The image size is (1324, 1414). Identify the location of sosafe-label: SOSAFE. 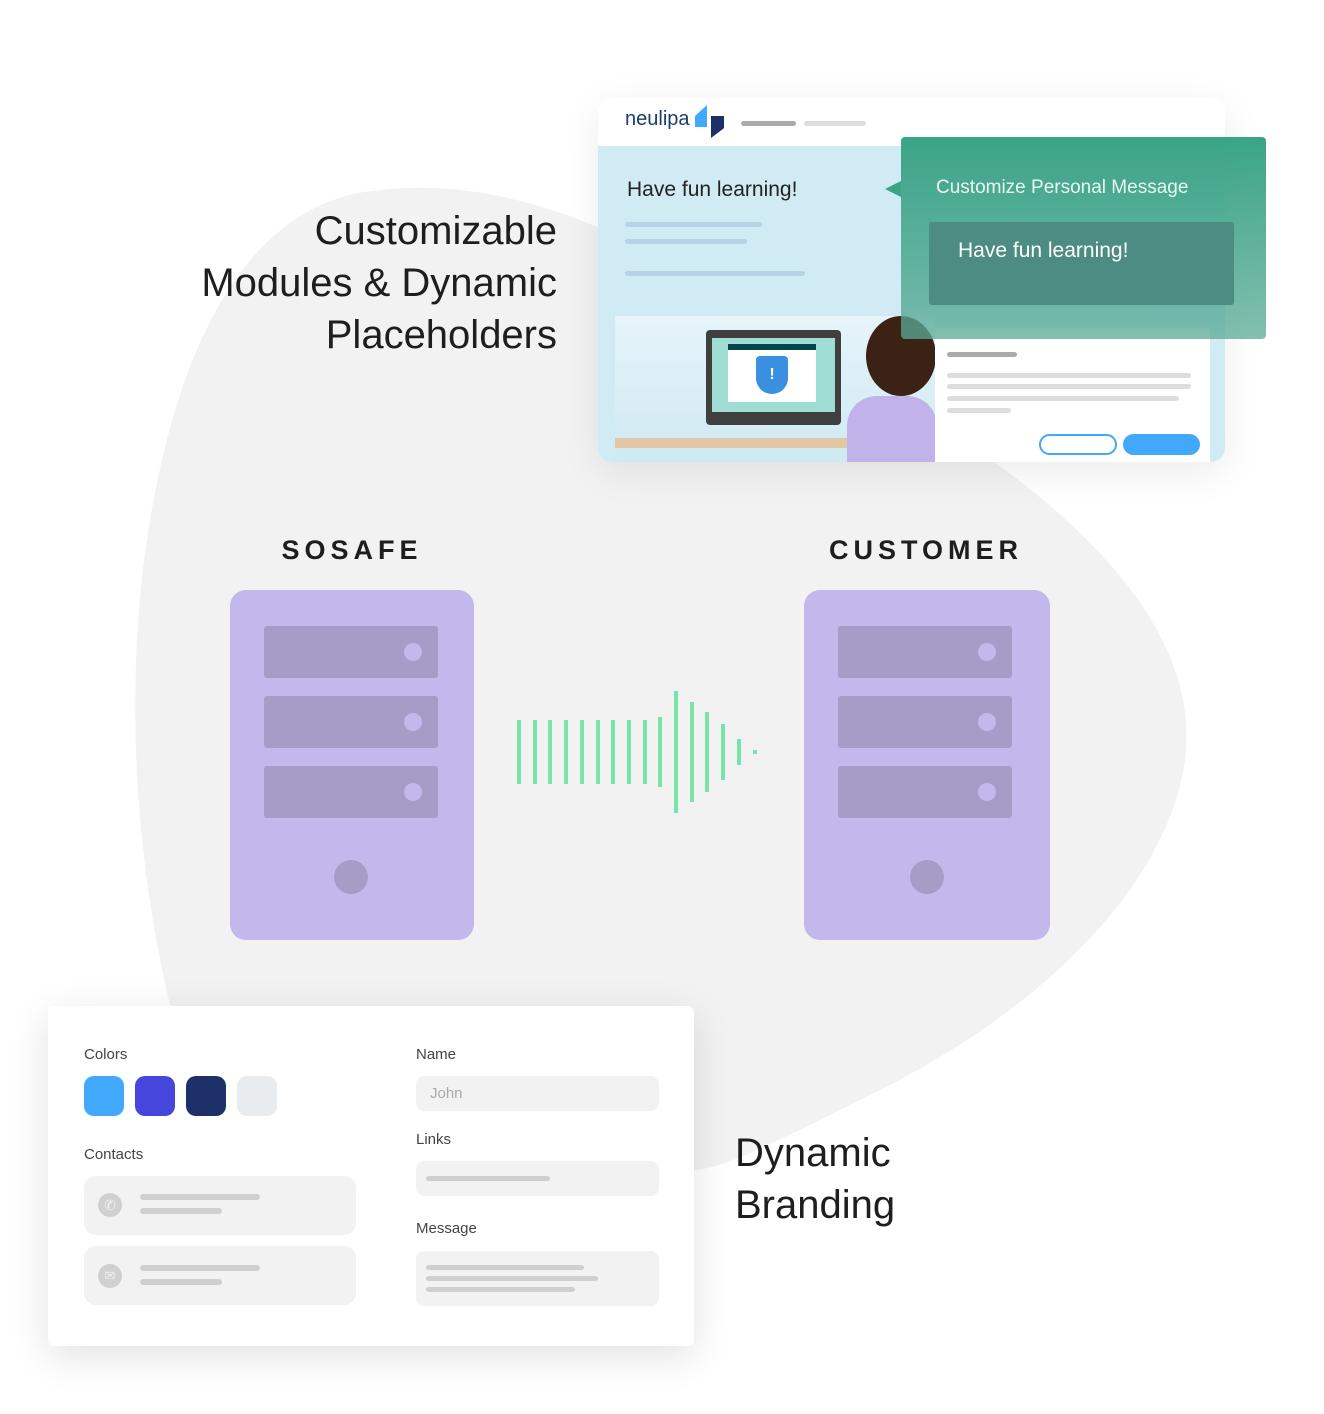
(352, 550).